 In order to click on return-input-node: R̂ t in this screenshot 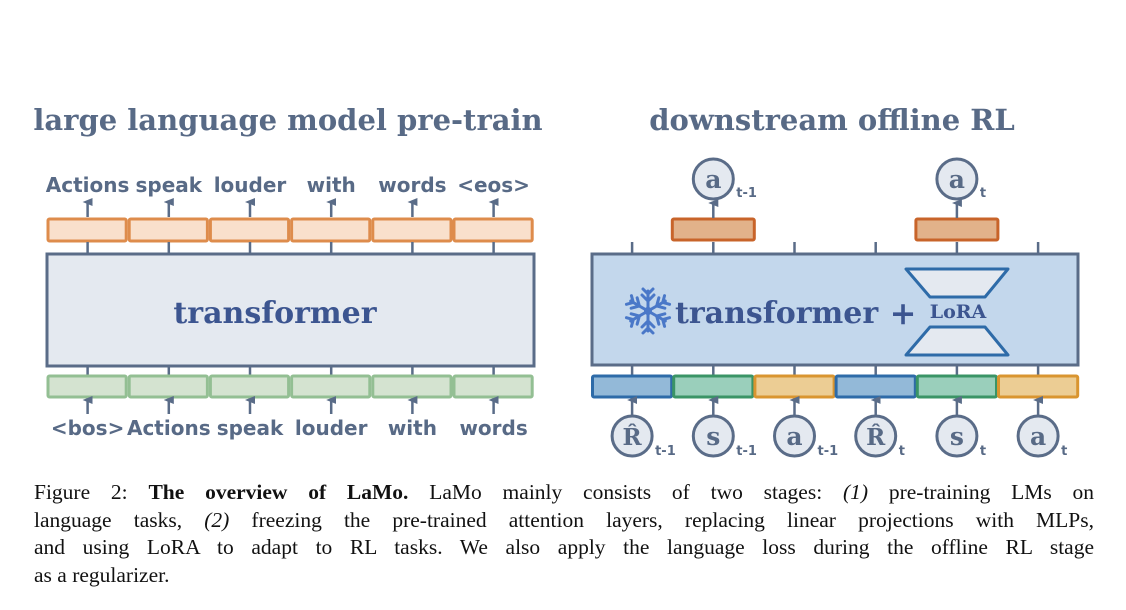, I will do `click(879, 427)`.